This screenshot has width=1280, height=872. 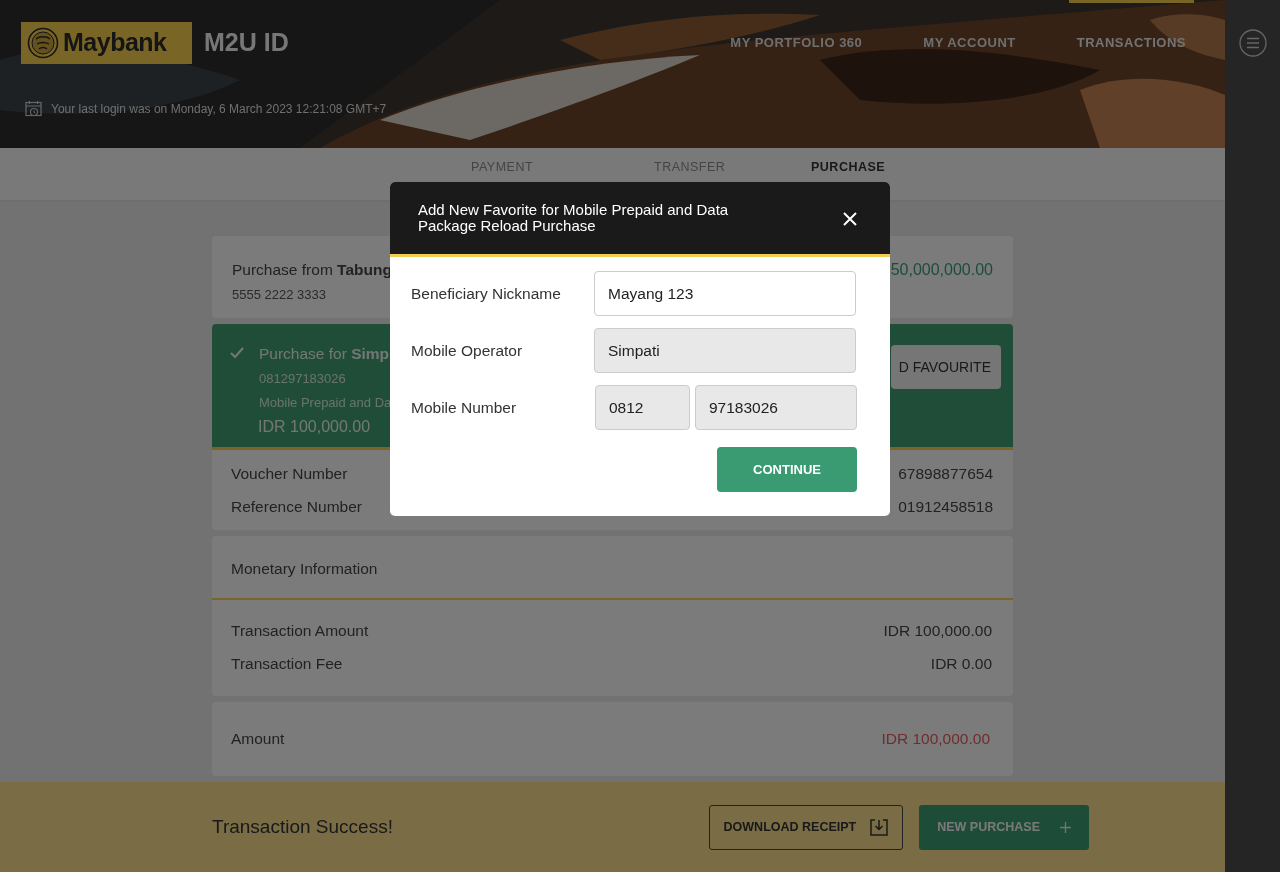 What do you see at coordinates (237, 353) in the screenshot?
I see `check-icon` at bounding box center [237, 353].